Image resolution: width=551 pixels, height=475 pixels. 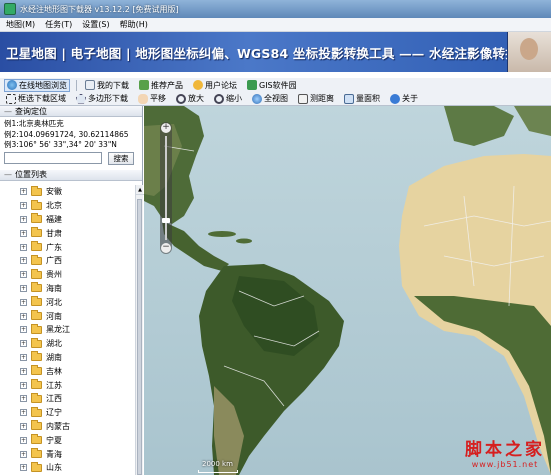 I want to click on product-icon, so click(x=144, y=85).